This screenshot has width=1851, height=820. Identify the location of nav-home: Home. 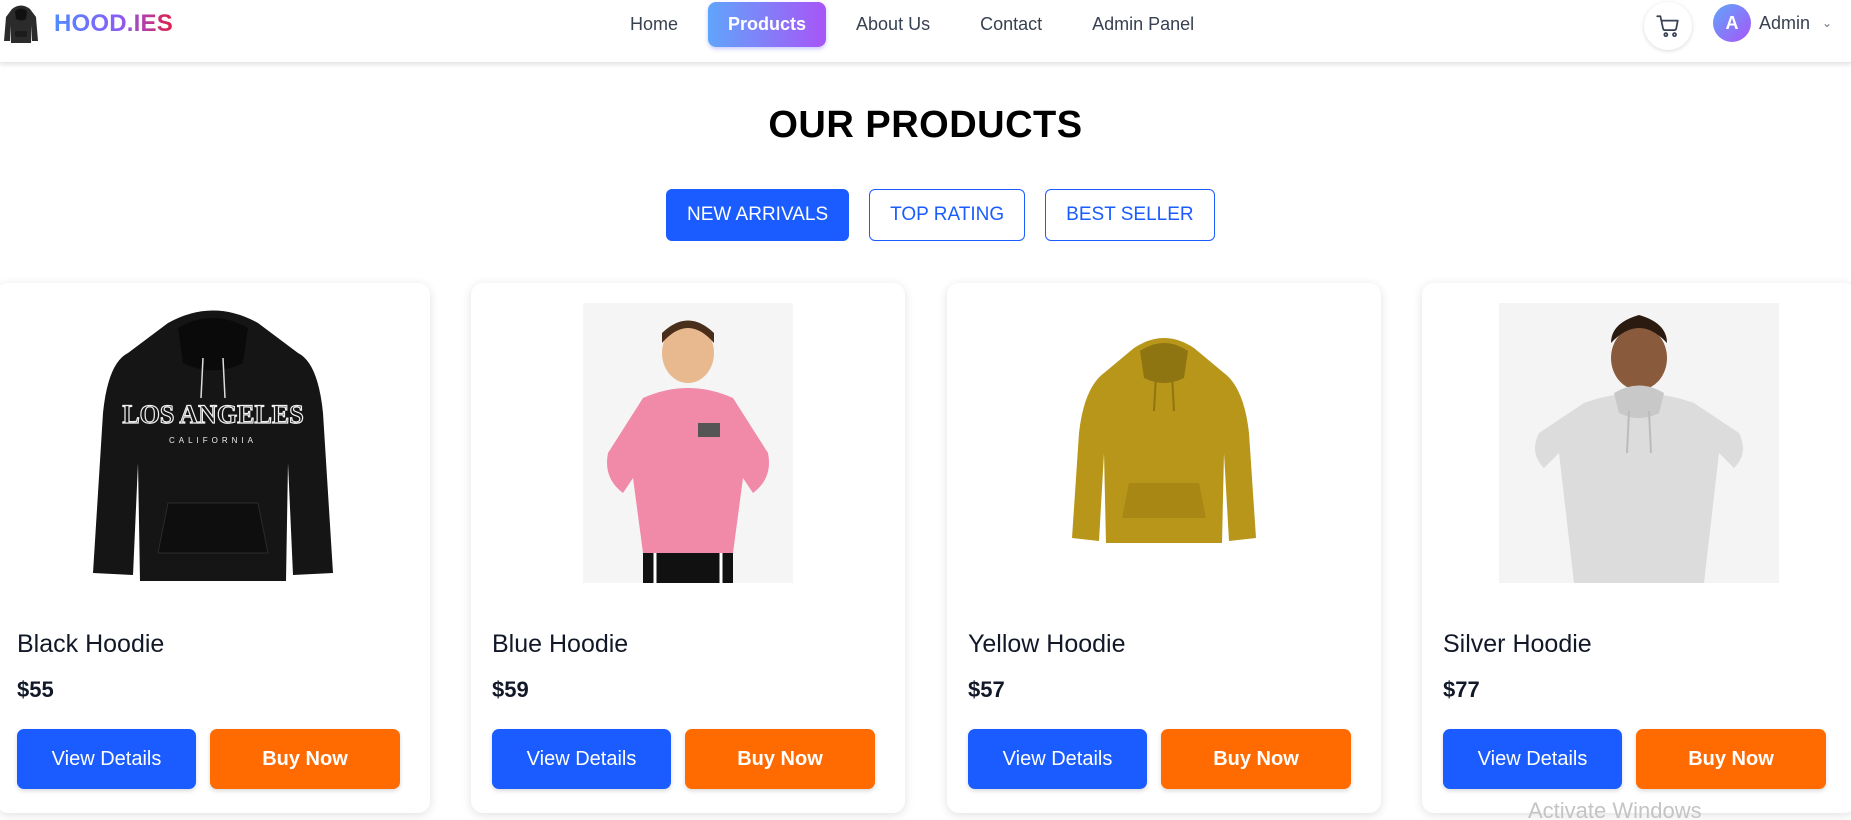
(654, 24).